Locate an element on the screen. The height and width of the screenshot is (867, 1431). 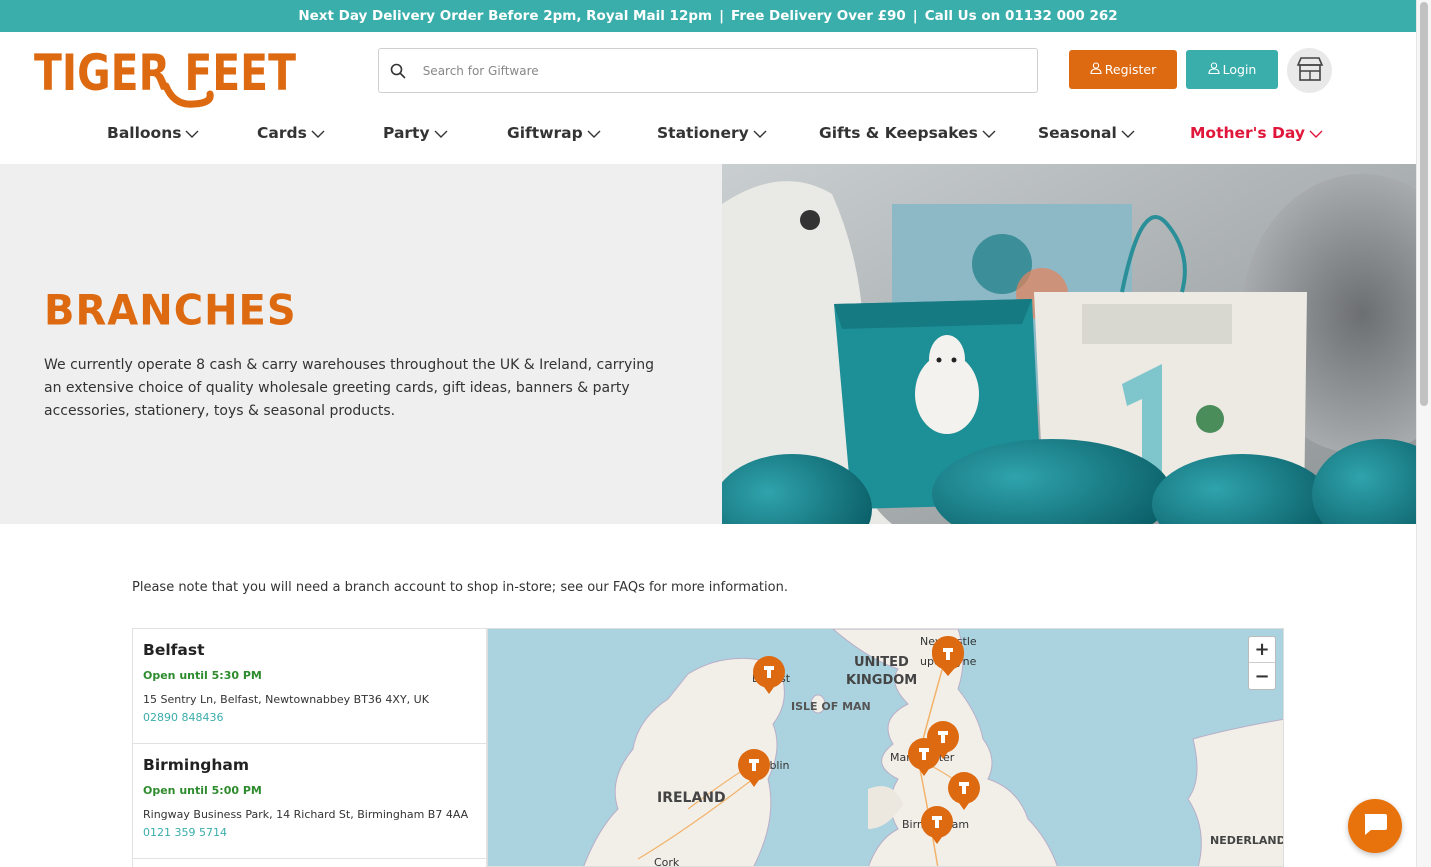
map-zoom-controls: + − is located at coordinates (1262, 663).